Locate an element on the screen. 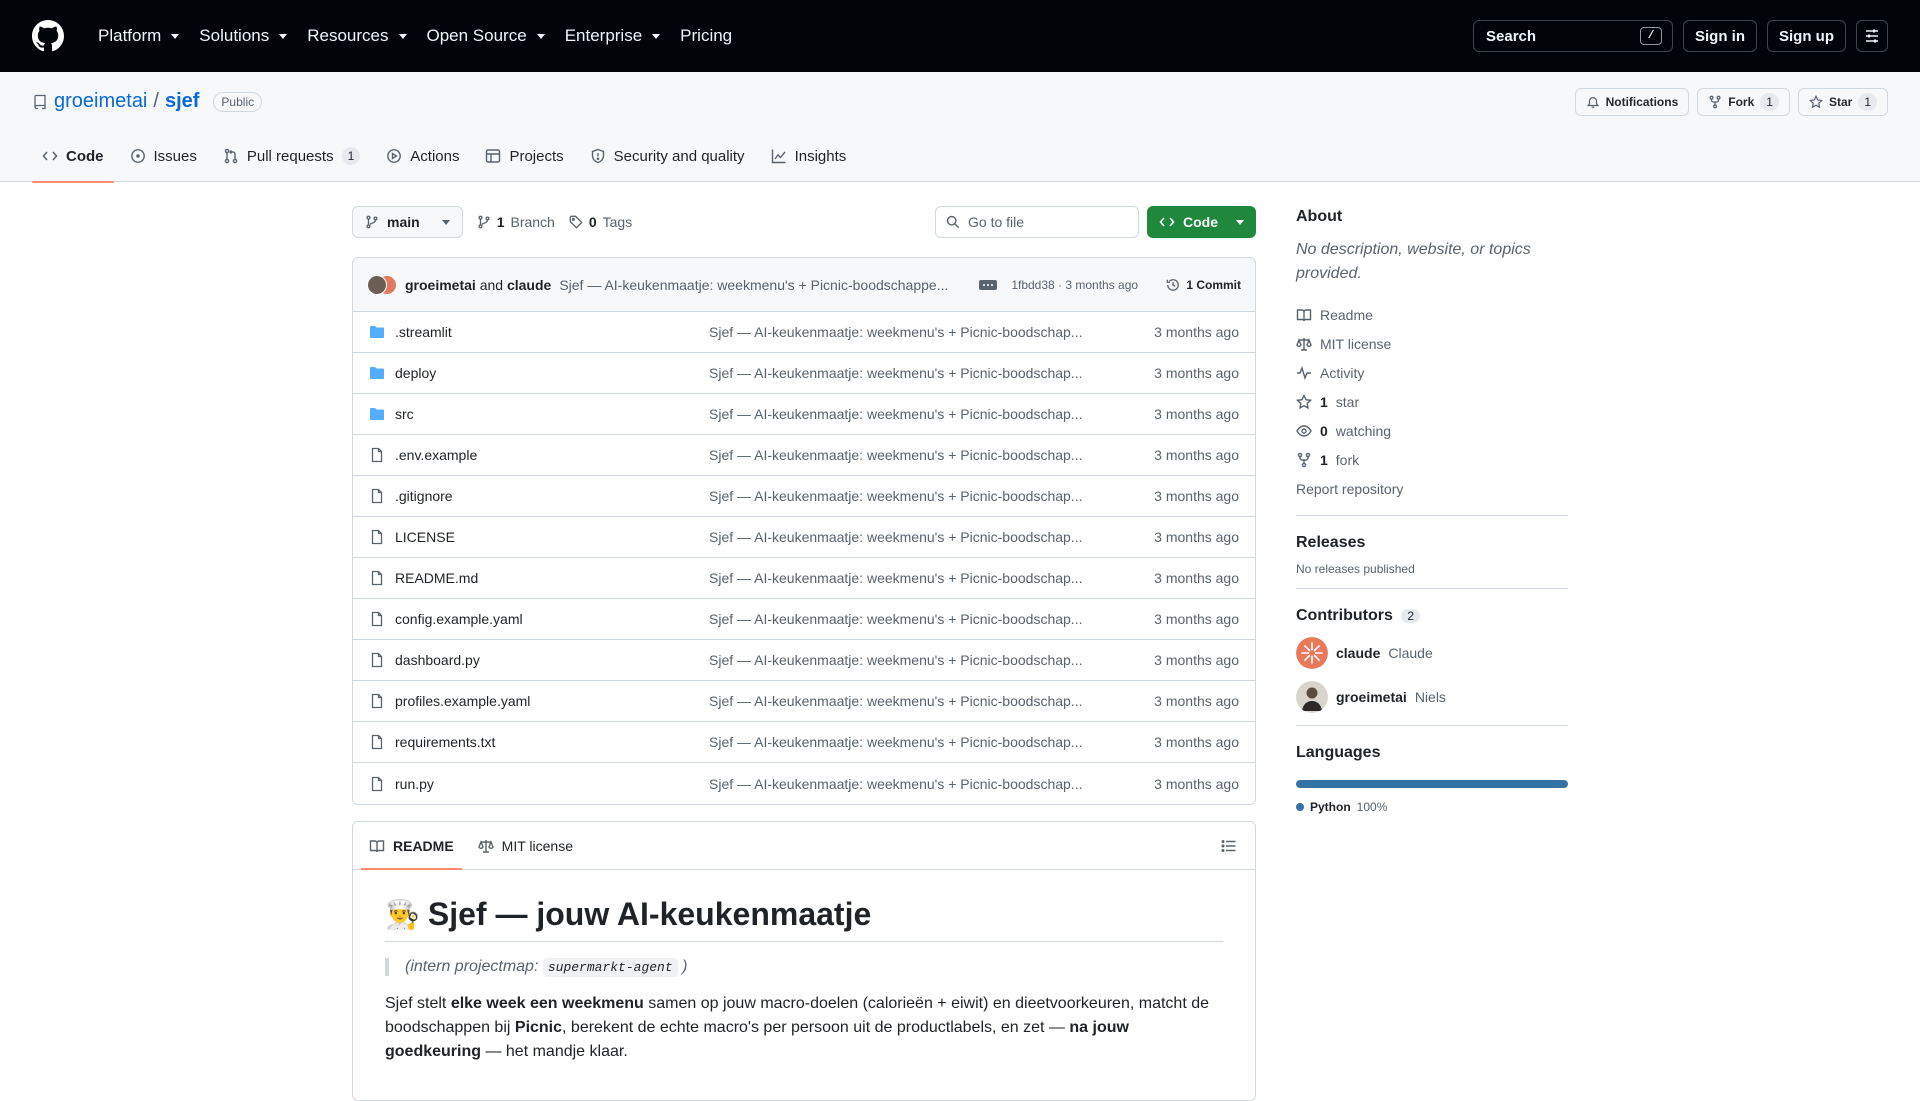 This screenshot has height=1101, width=1920. github-logo-icon is located at coordinates (48, 36).